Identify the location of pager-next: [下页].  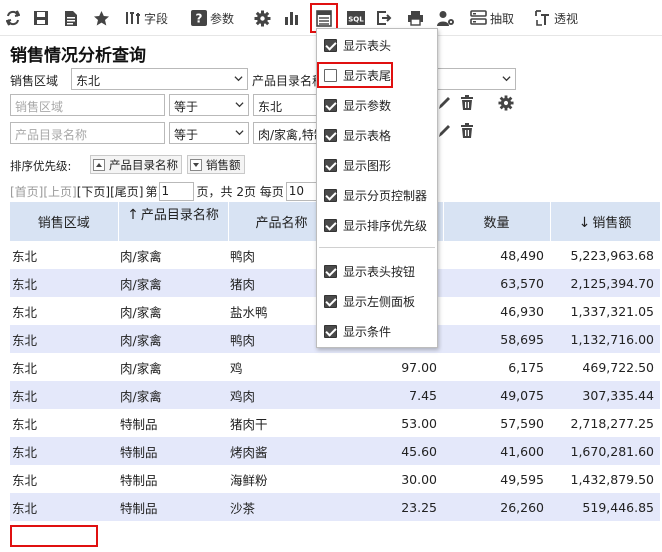
(93, 191).